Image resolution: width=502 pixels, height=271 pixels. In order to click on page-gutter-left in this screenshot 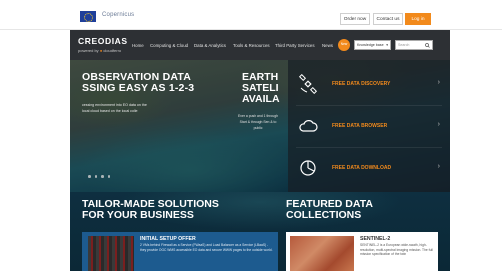, I will do `click(35, 150)`.